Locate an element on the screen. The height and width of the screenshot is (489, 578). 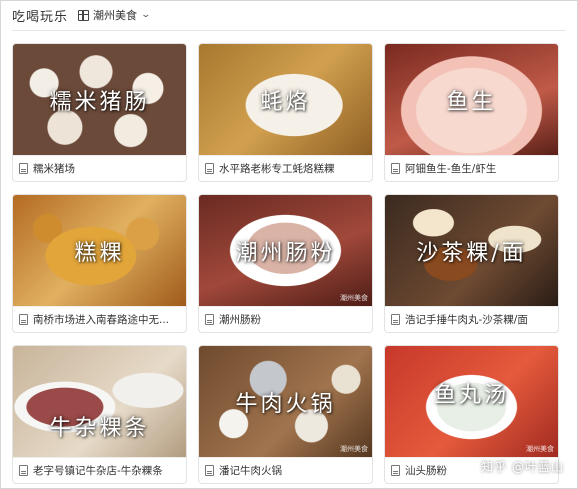
category-selector: 潮州美食 ⌄ is located at coordinates (115, 15).